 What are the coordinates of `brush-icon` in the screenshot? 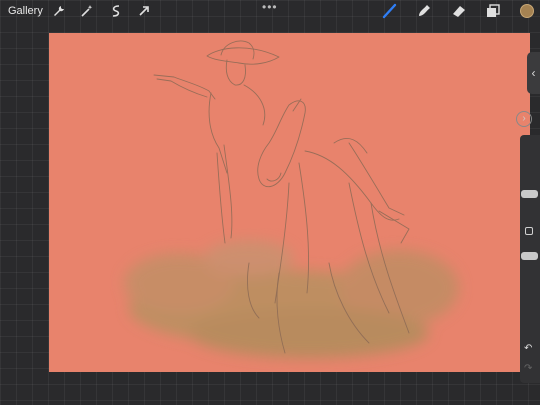 It's located at (390, 11).